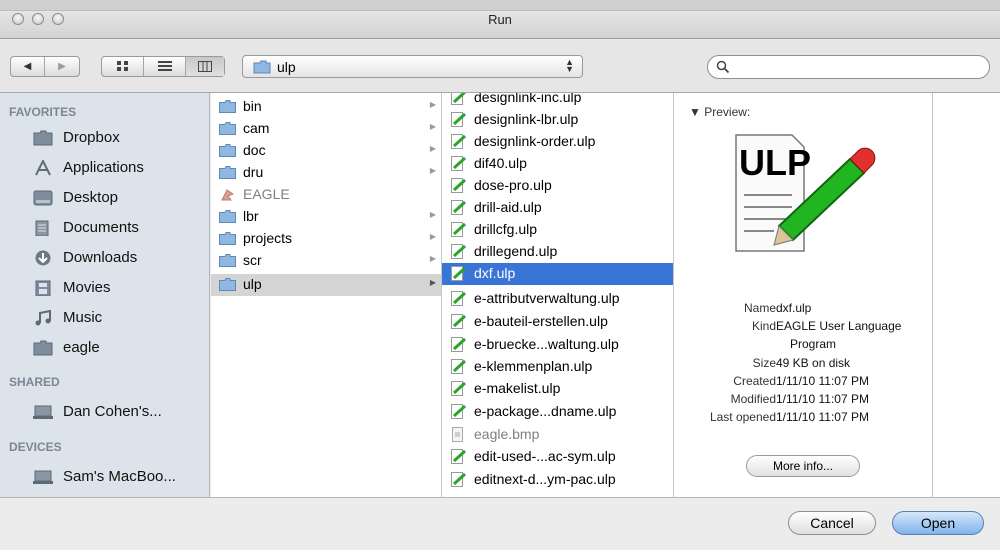 This screenshot has width=1000, height=550. Describe the element at coordinates (62, 66) in the screenshot. I see `forward-button: ▶` at that location.